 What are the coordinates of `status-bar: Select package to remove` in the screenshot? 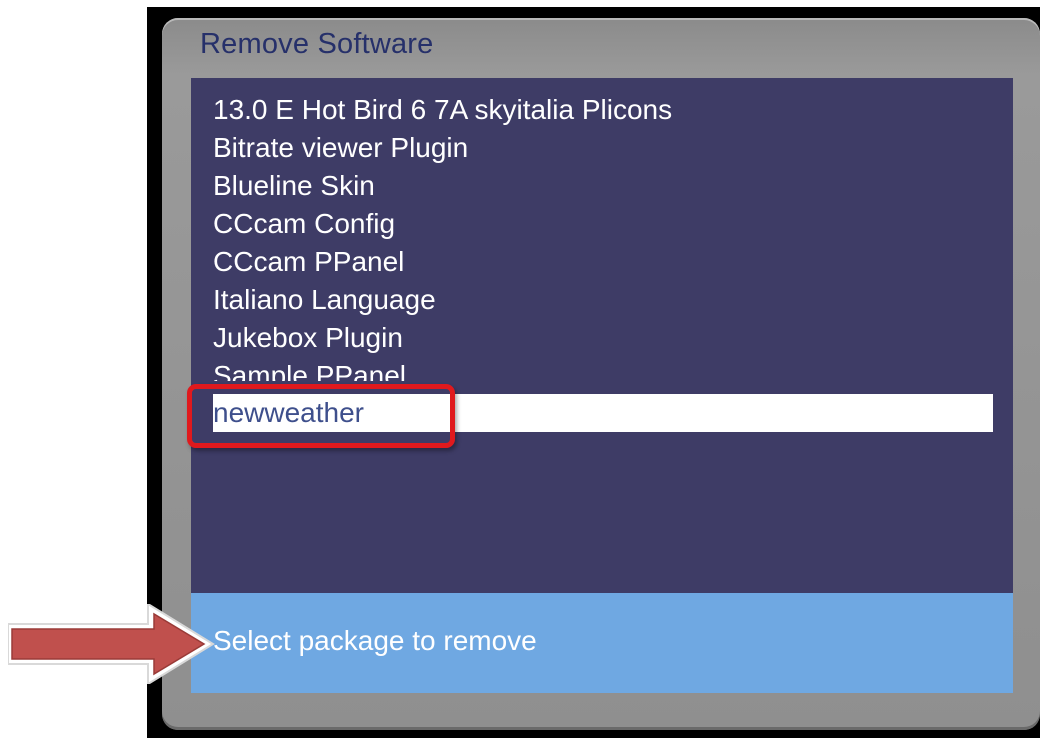 It's located at (602, 643).